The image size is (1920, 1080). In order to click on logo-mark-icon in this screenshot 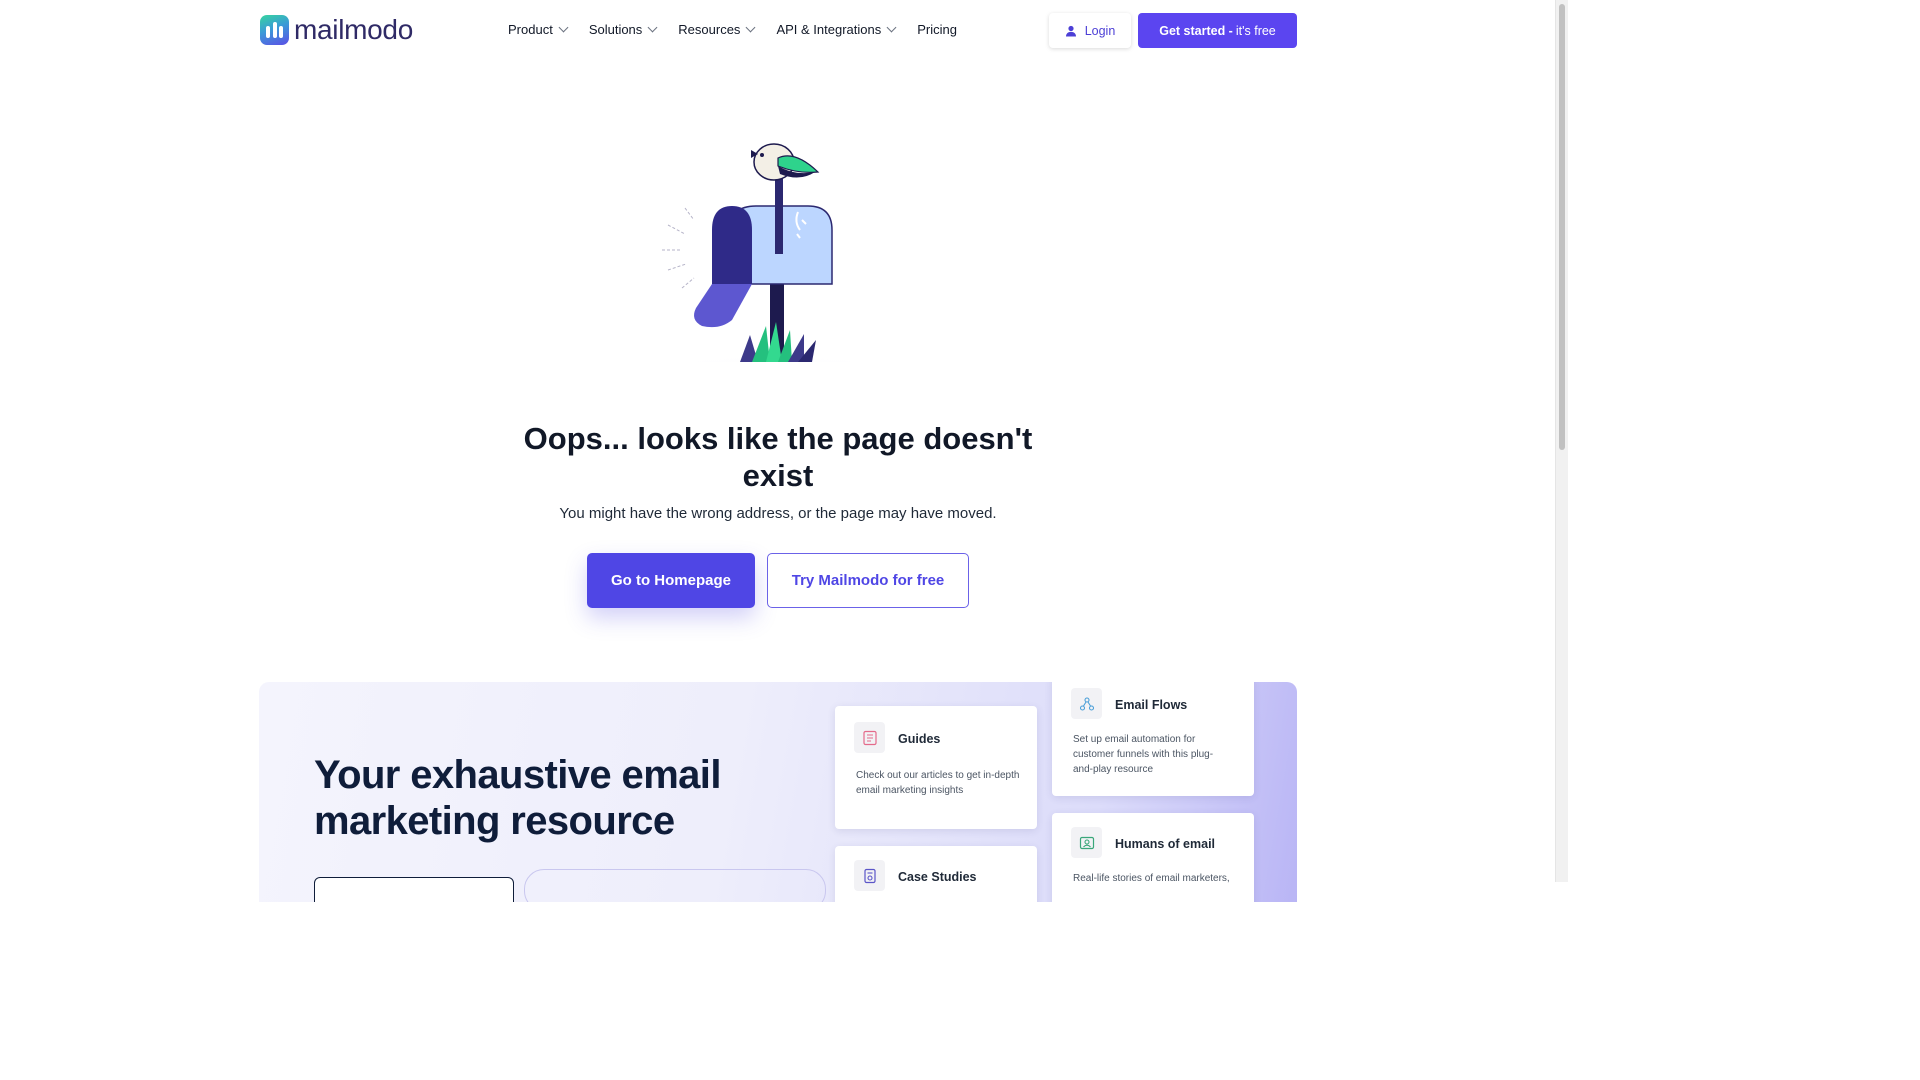, I will do `click(274, 30)`.